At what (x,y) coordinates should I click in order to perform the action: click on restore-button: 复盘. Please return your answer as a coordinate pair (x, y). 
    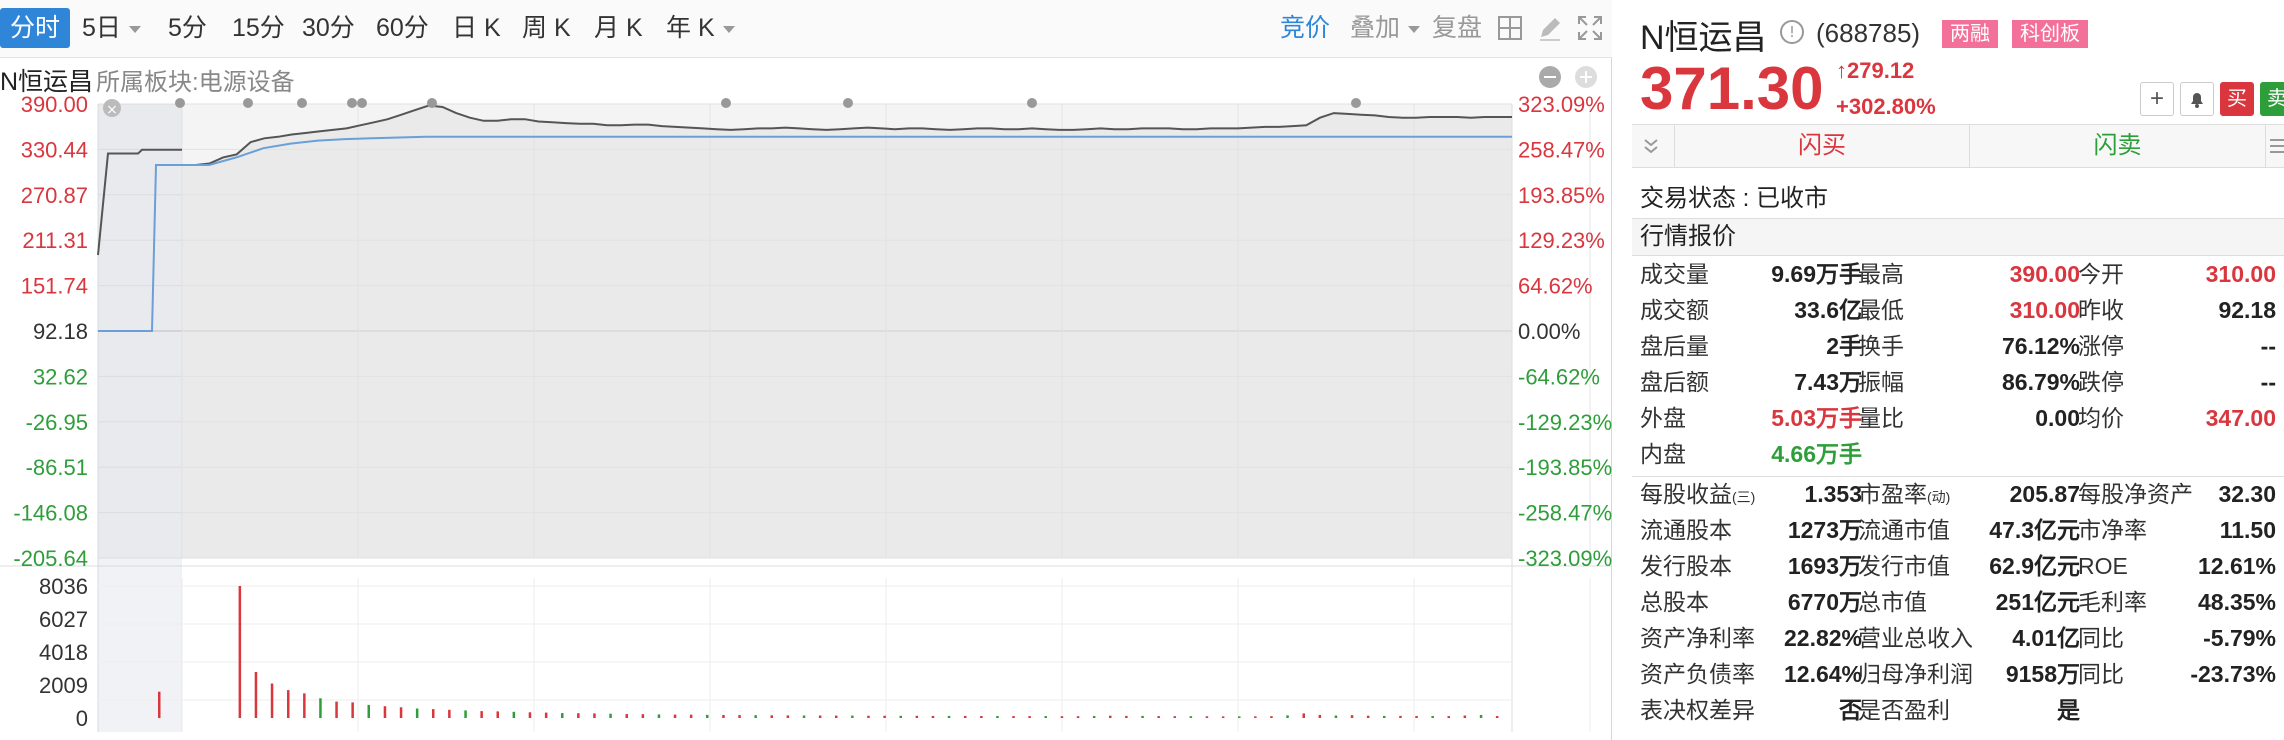
    Looking at the image, I should click on (1457, 28).